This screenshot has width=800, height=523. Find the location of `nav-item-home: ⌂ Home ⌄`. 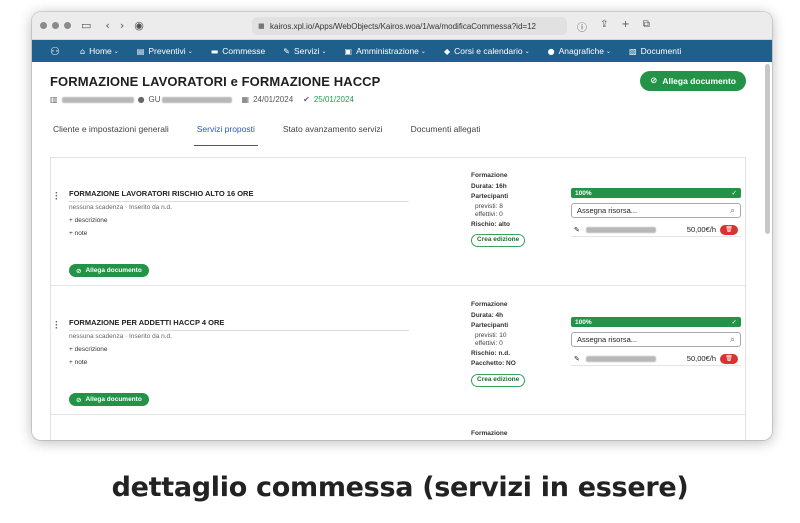

nav-item-home: ⌂ Home ⌄ is located at coordinates (99, 51).